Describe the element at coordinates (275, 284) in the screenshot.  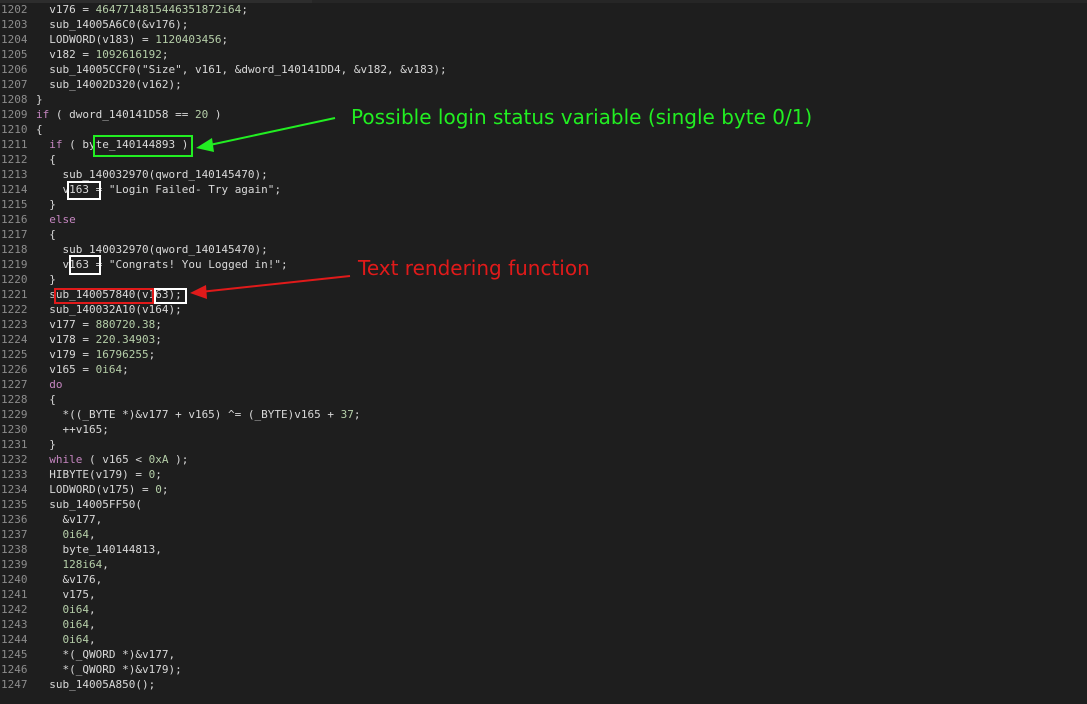
I see `red-arrow-line` at that location.